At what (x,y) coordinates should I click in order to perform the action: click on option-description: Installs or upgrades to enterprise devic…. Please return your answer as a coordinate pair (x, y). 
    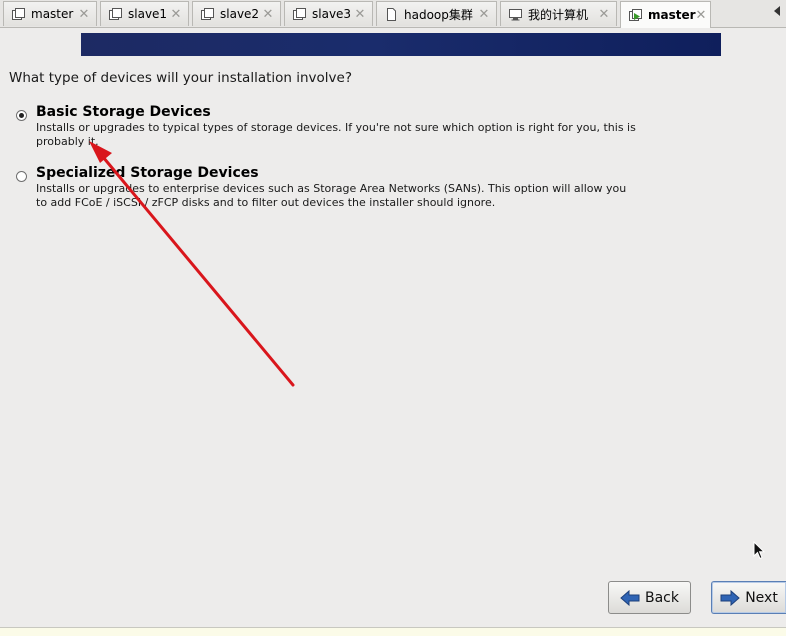
    Looking at the image, I should click on (331, 195).